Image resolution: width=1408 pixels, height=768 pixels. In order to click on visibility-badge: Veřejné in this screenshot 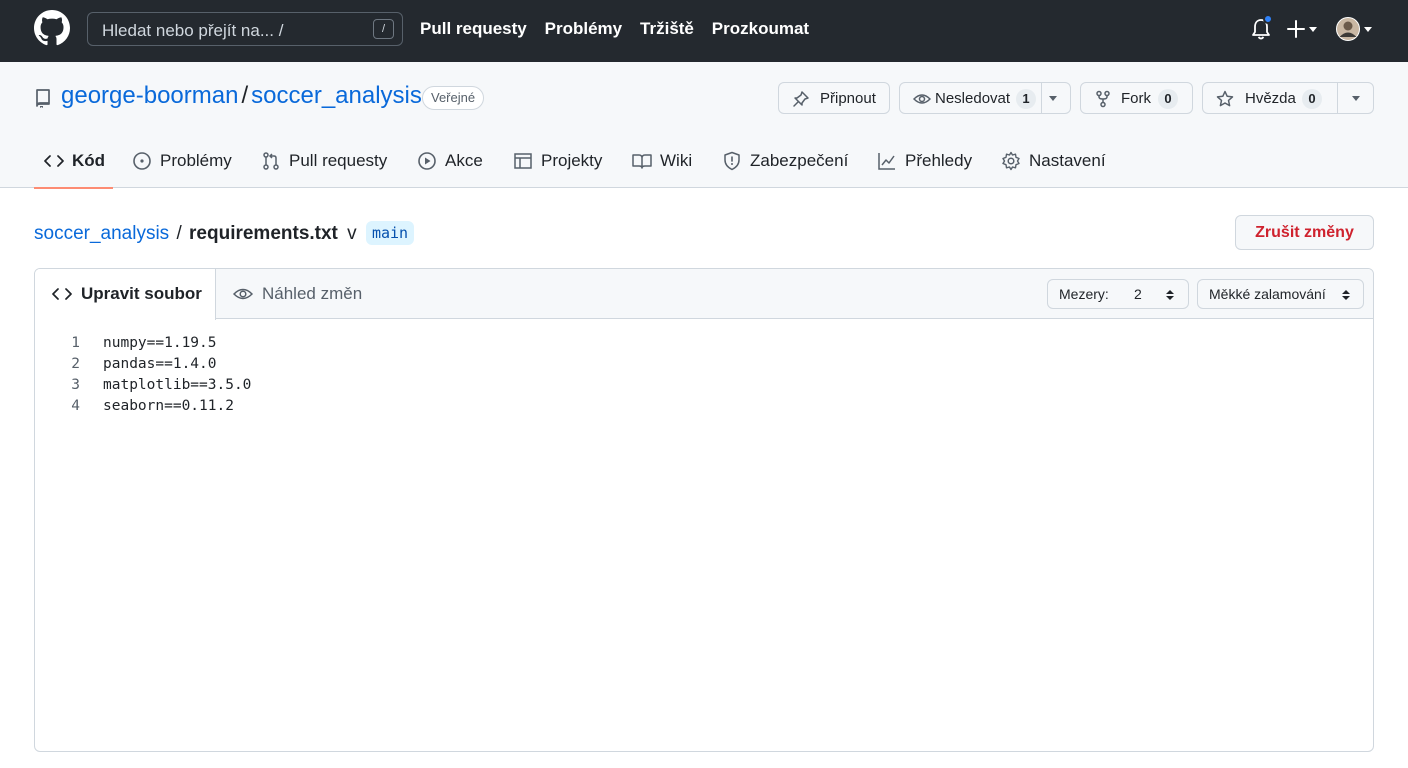, I will do `click(453, 98)`.